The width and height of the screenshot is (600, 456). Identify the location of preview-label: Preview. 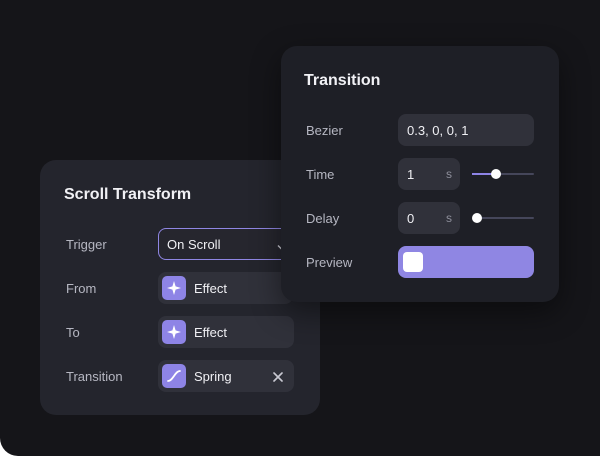
(329, 262).